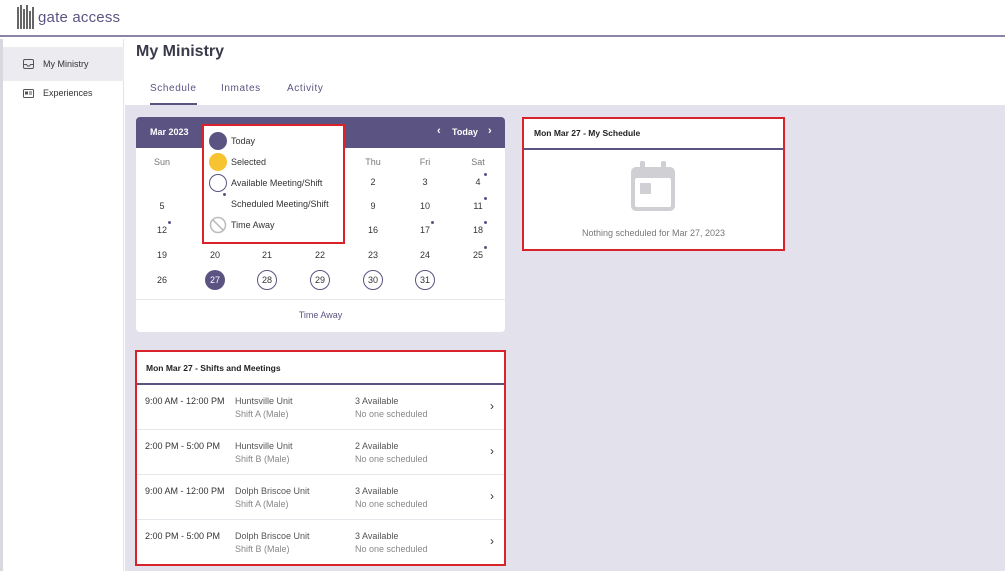  Describe the element at coordinates (425, 280) in the screenshot. I see `calendar-day: 31` at that location.